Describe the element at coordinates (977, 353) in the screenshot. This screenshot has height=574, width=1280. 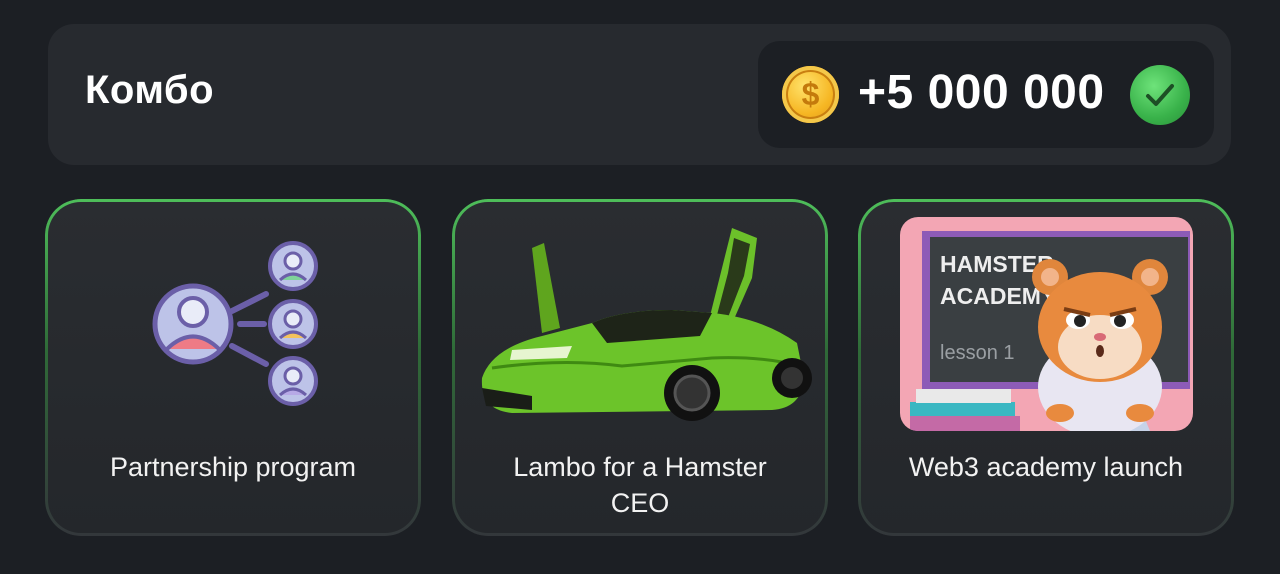
I see `academy-line-3: lesson 1` at that location.